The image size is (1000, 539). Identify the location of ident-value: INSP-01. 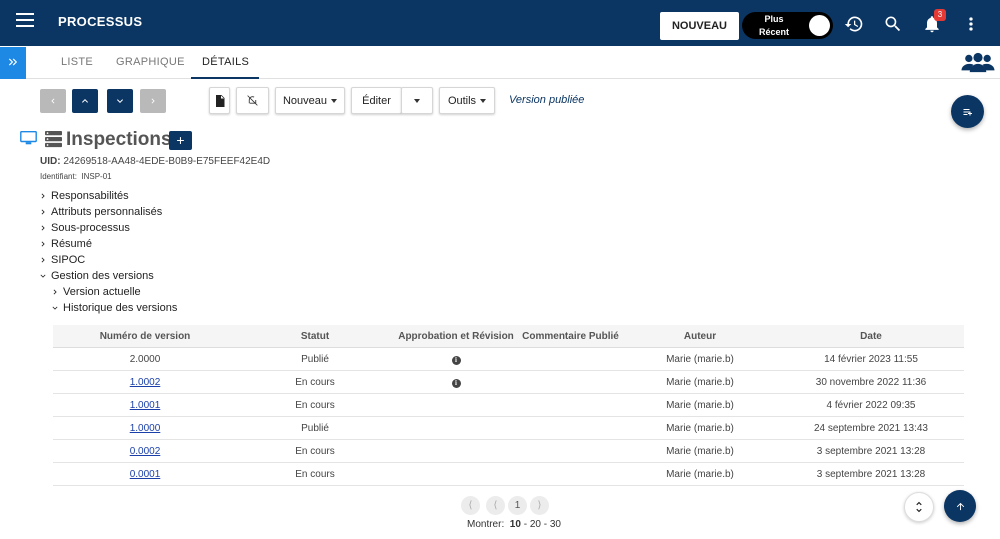
(96, 176).